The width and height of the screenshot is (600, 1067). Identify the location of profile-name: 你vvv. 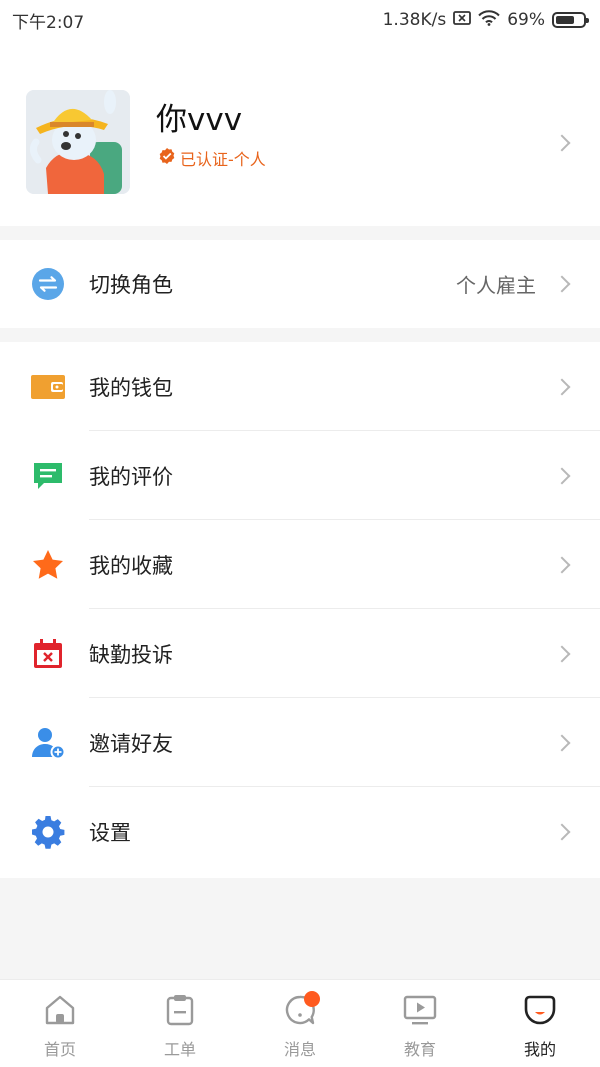
(199, 120).